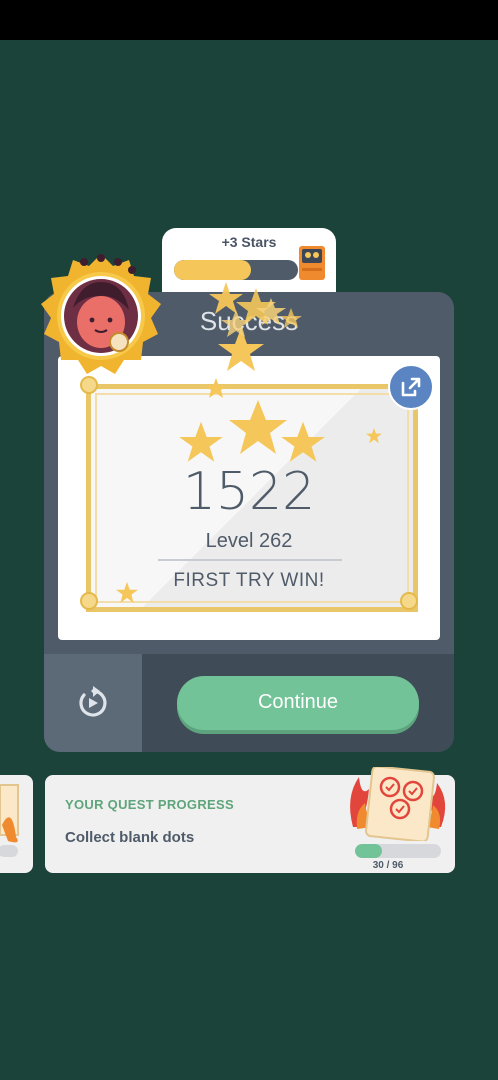  Describe the element at coordinates (149, 804) in the screenshot. I see `quest-title: YOUR QUEST PROGRESS` at that location.